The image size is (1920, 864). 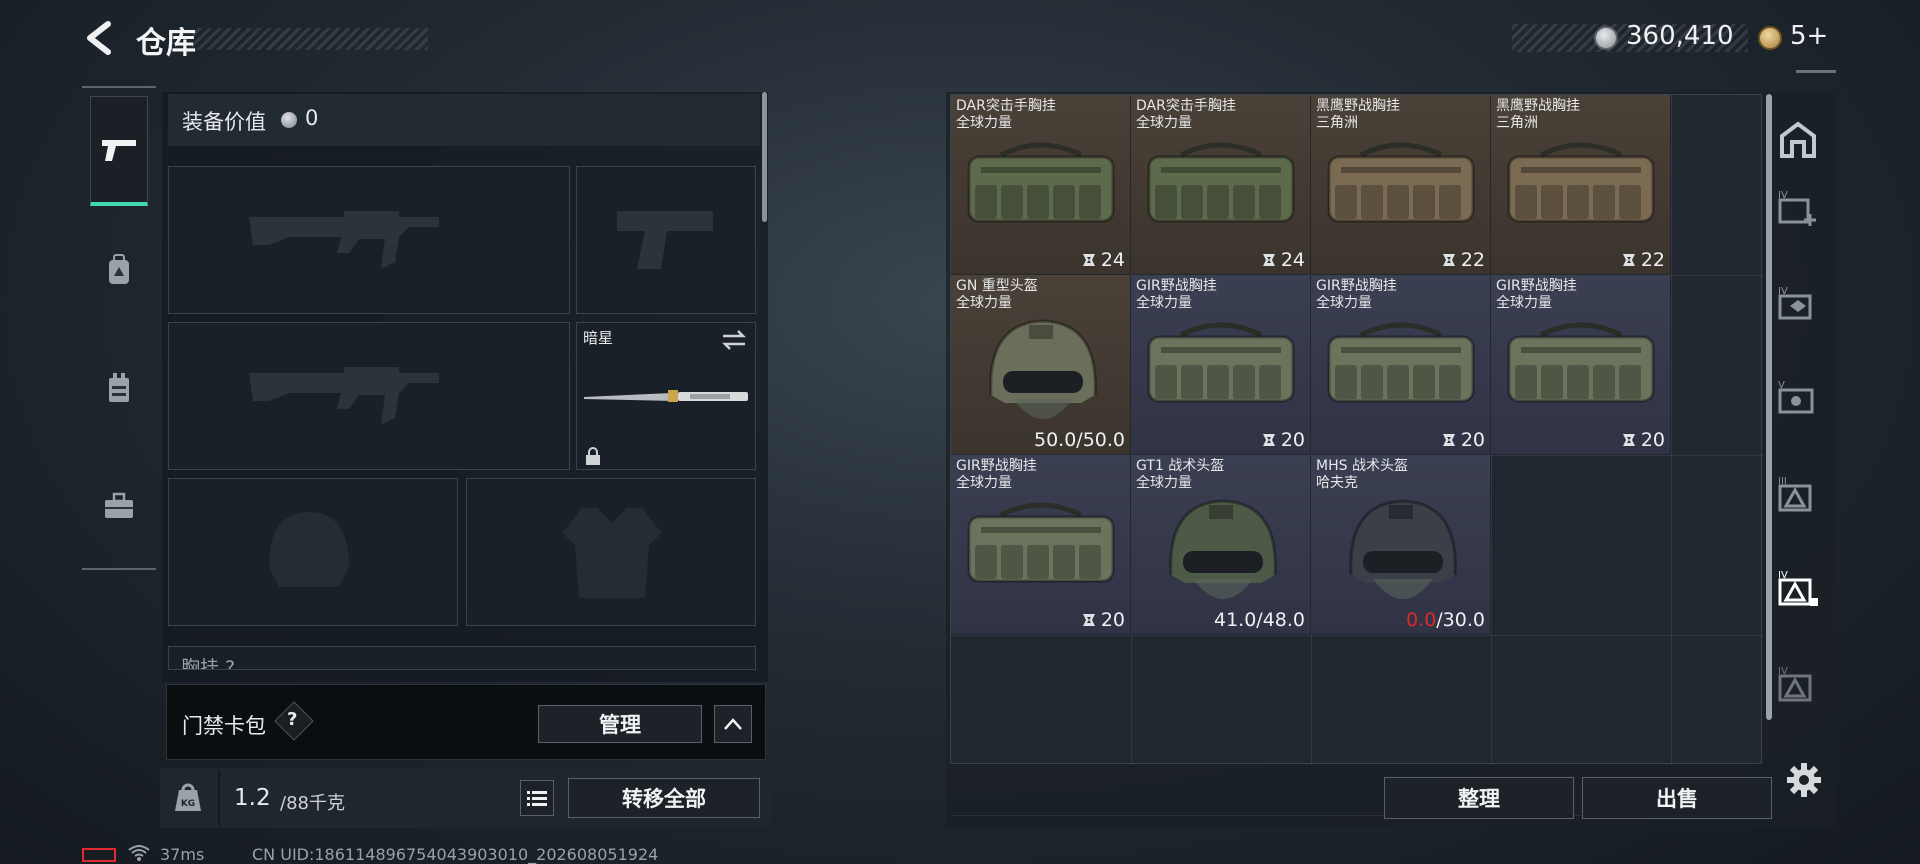 What do you see at coordinates (1798, 588) in the screenshot?
I see `crate-iv-active-tab: IV` at bounding box center [1798, 588].